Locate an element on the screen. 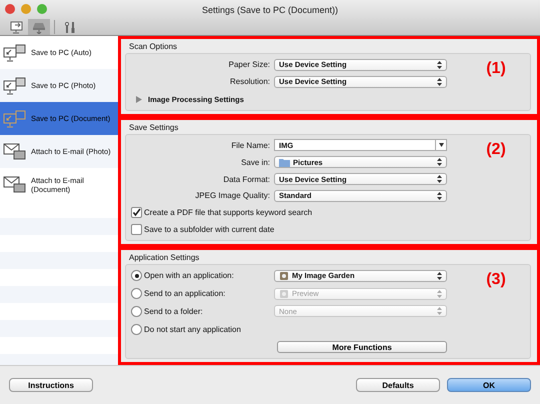 The image size is (540, 404). callout-number: (1) is located at coordinates (496, 69).